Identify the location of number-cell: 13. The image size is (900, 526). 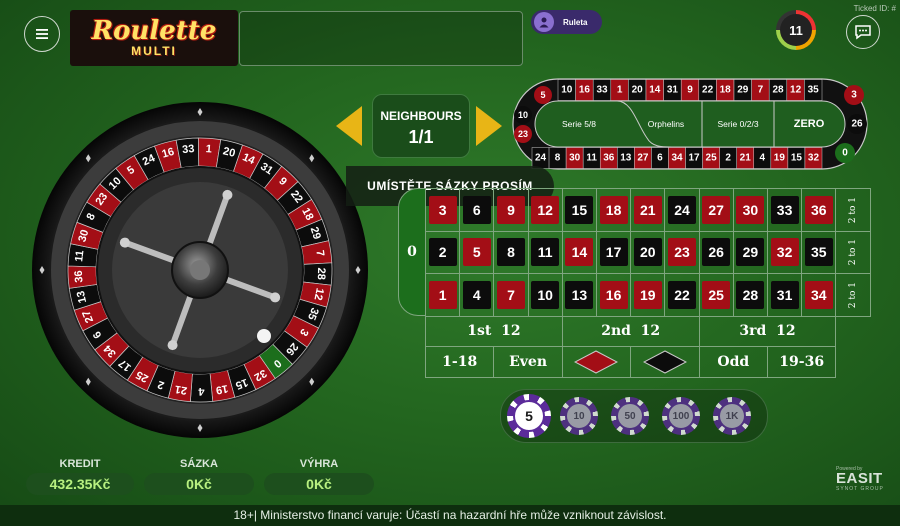
(579, 295).